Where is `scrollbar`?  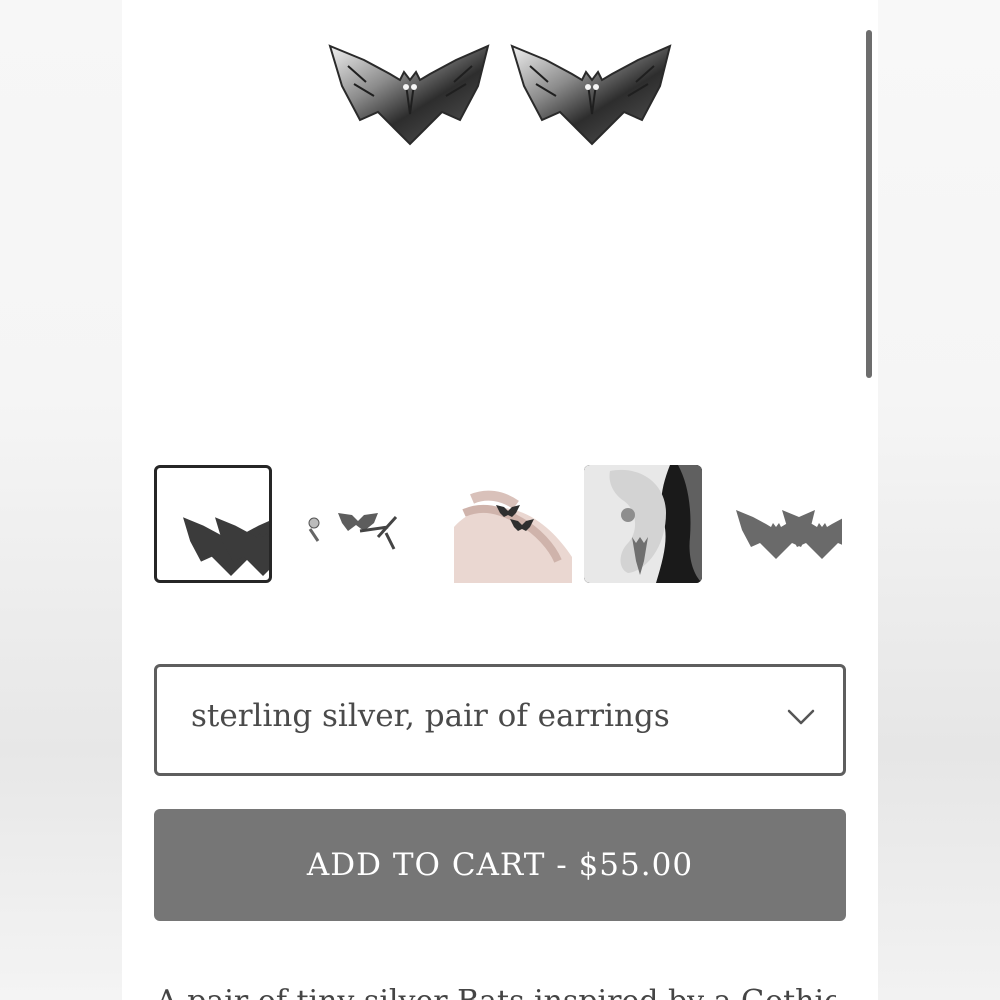 scrollbar is located at coordinates (869, 204).